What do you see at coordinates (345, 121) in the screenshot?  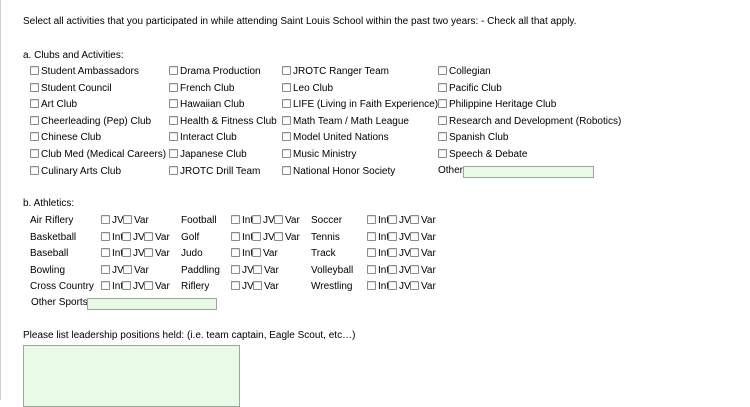 I see `club-checkbox-item: Math Team / Math League` at bounding box center [345, 121].